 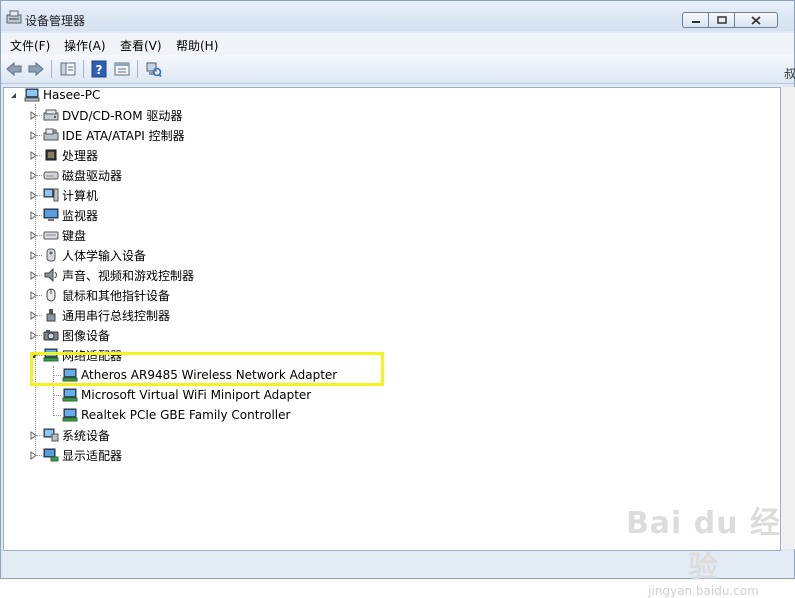 I want to click on properties-icon, so click(x=122, y=69).